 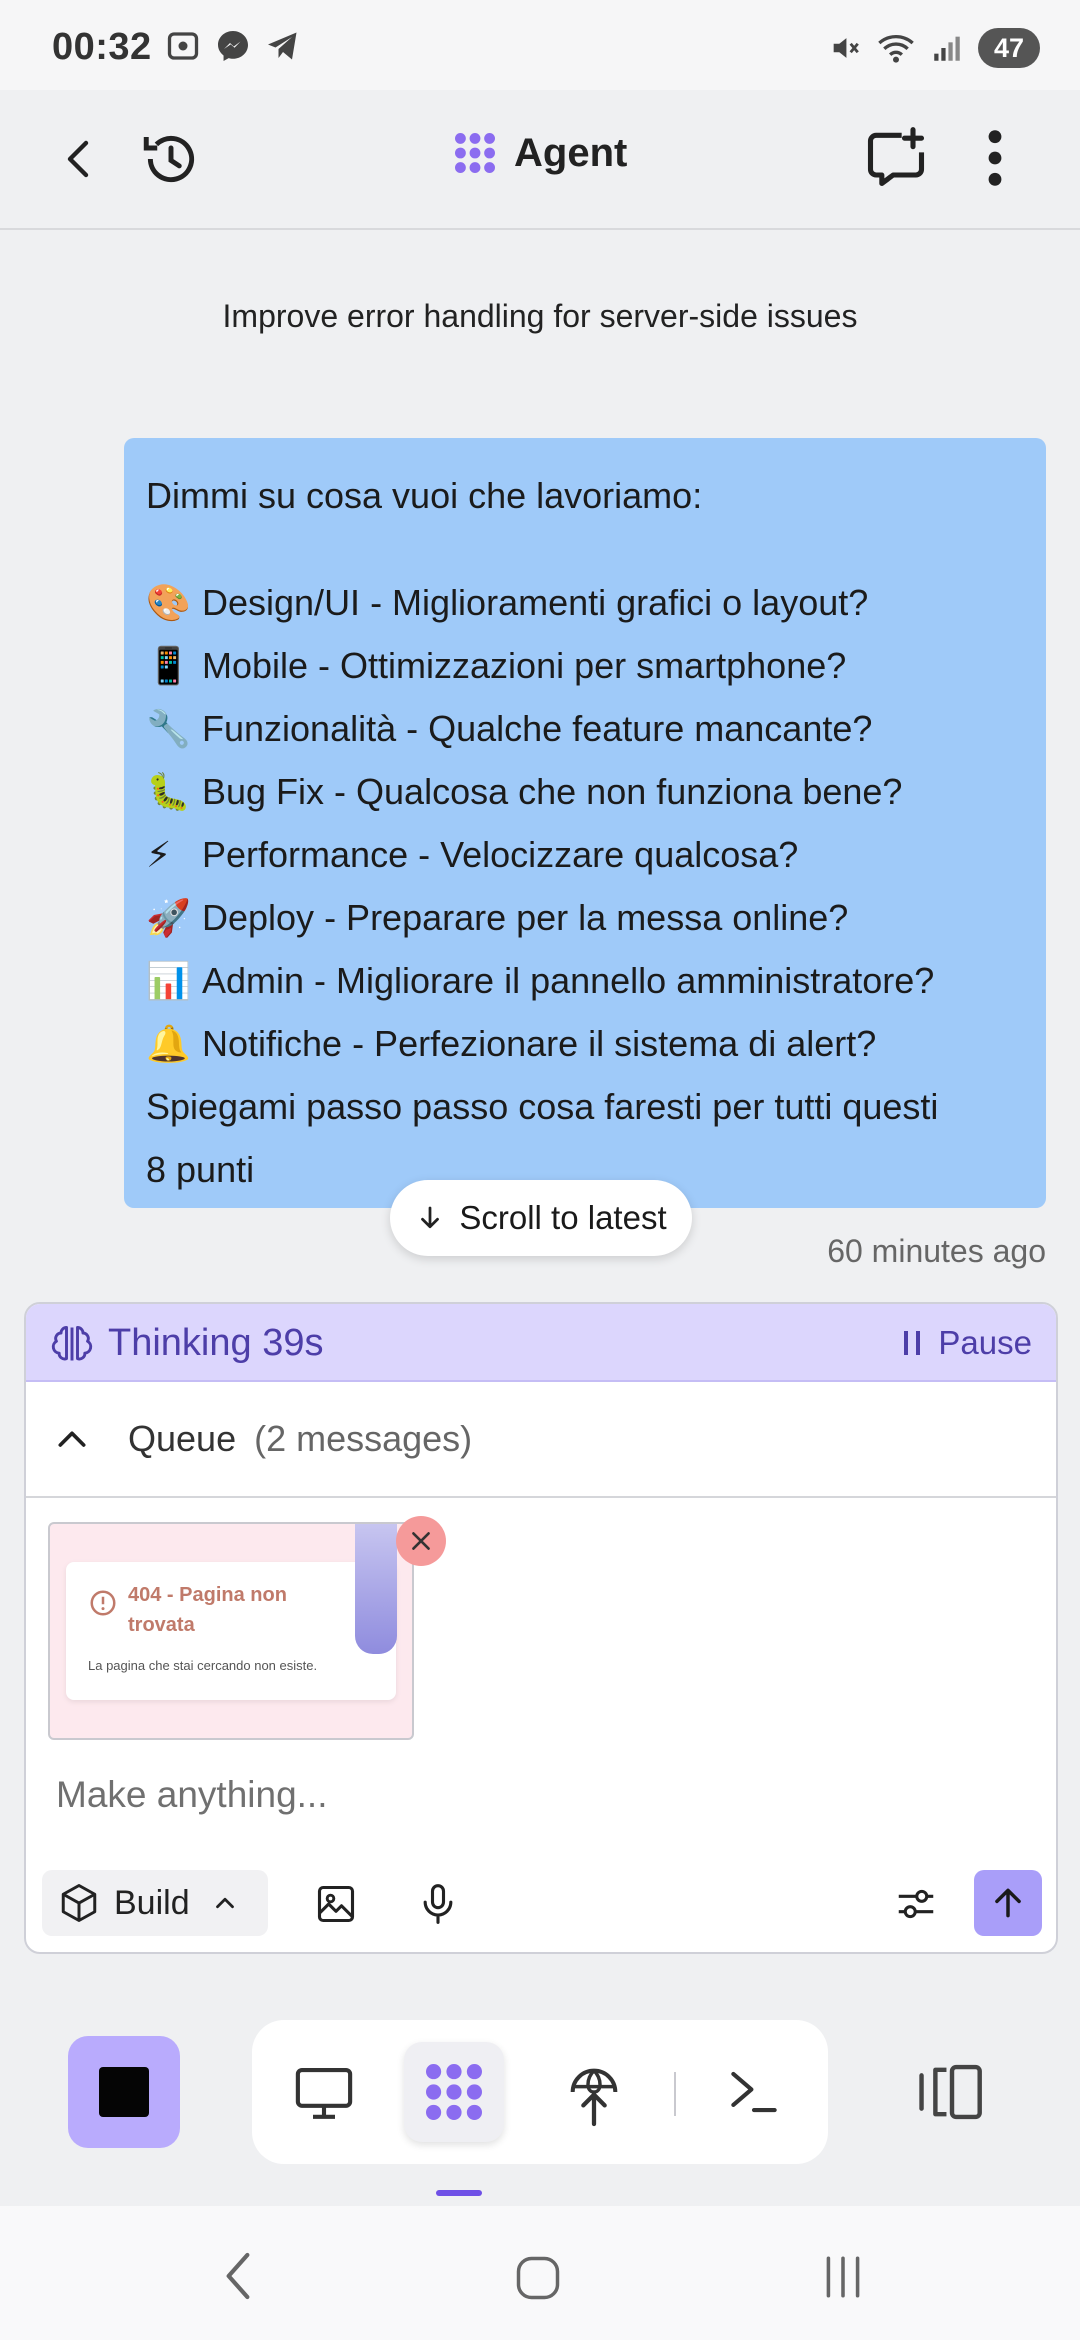 What do you see at coordinates (363, 1438) in the screenshot?
I see `queue-count: (2 messages)` at bounding box center [363, 1438].